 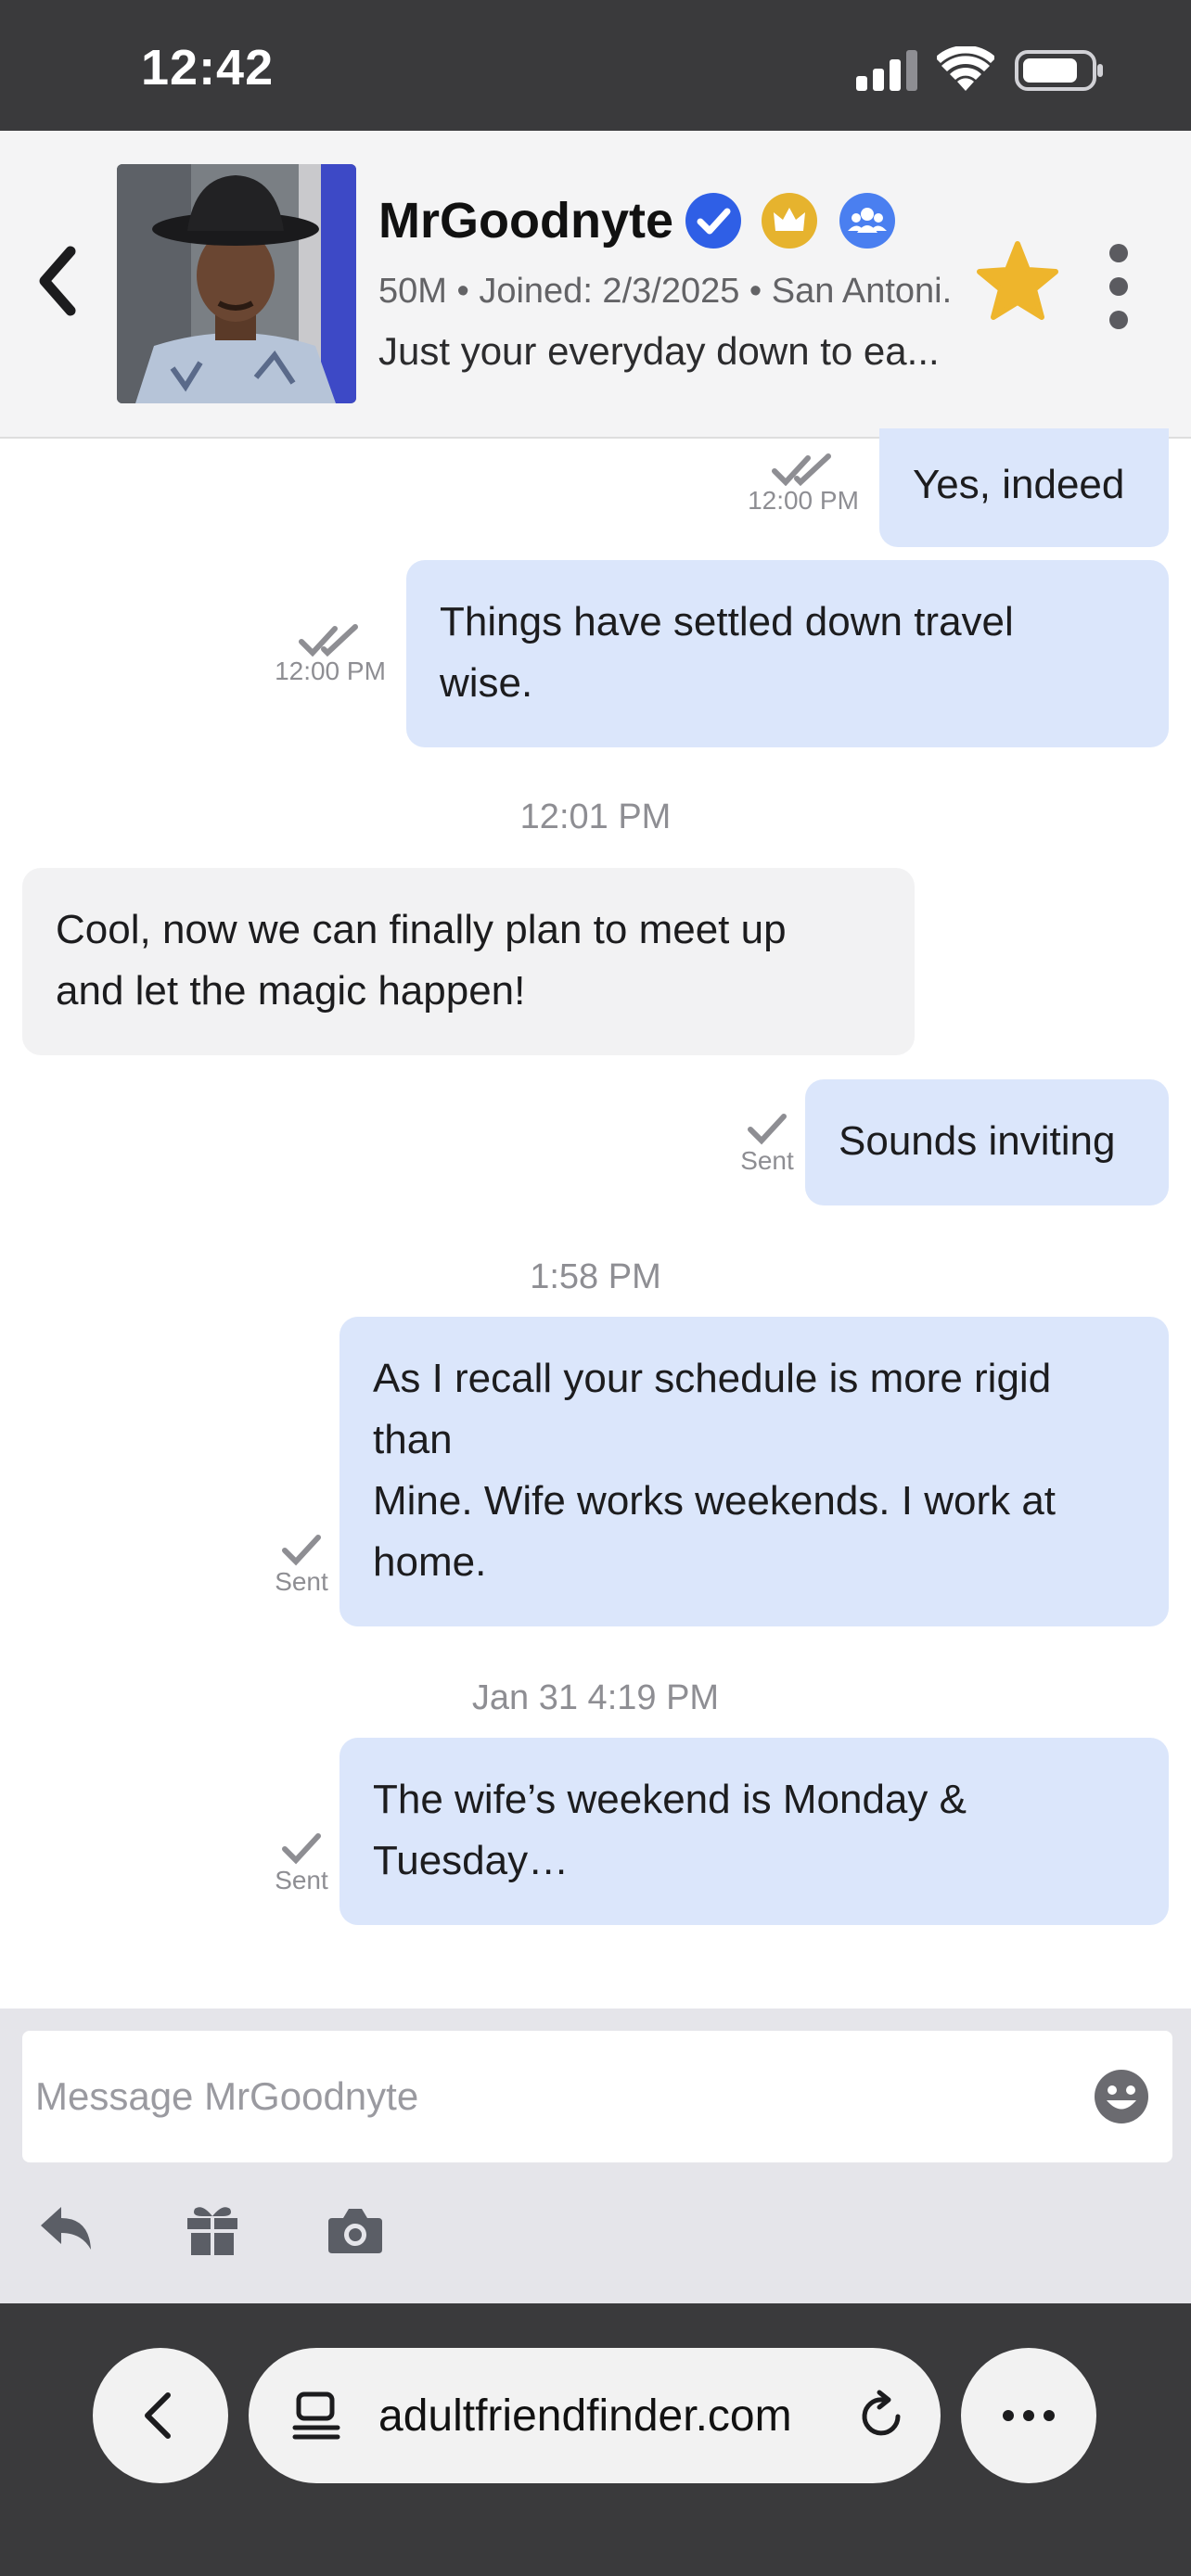 I want to click on time-divider: Jan 31 4:19 PM, so click(x=595, y=1698).